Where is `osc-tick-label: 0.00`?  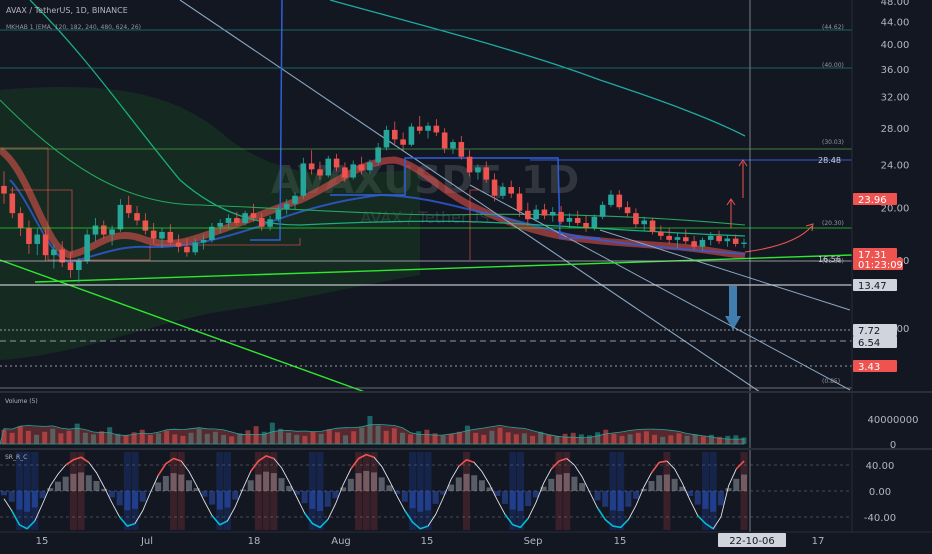
osc-tick-label: 0.00 is located at coordinates (880, 492).